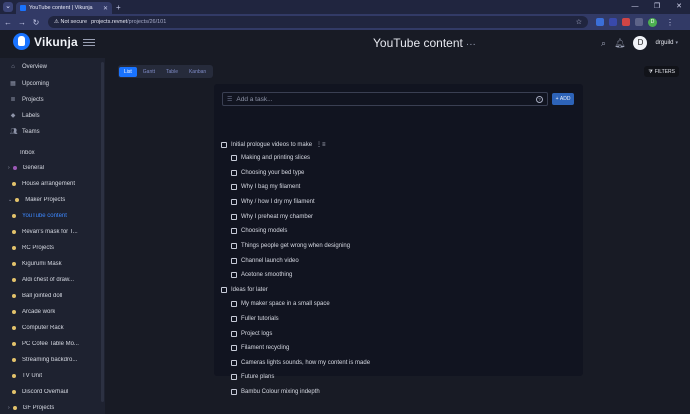  What do you see at coordinates (661, 71) in the screenshot?
I see `filters-button: ⧩ FILTERS` at bounding box center [661, 71].